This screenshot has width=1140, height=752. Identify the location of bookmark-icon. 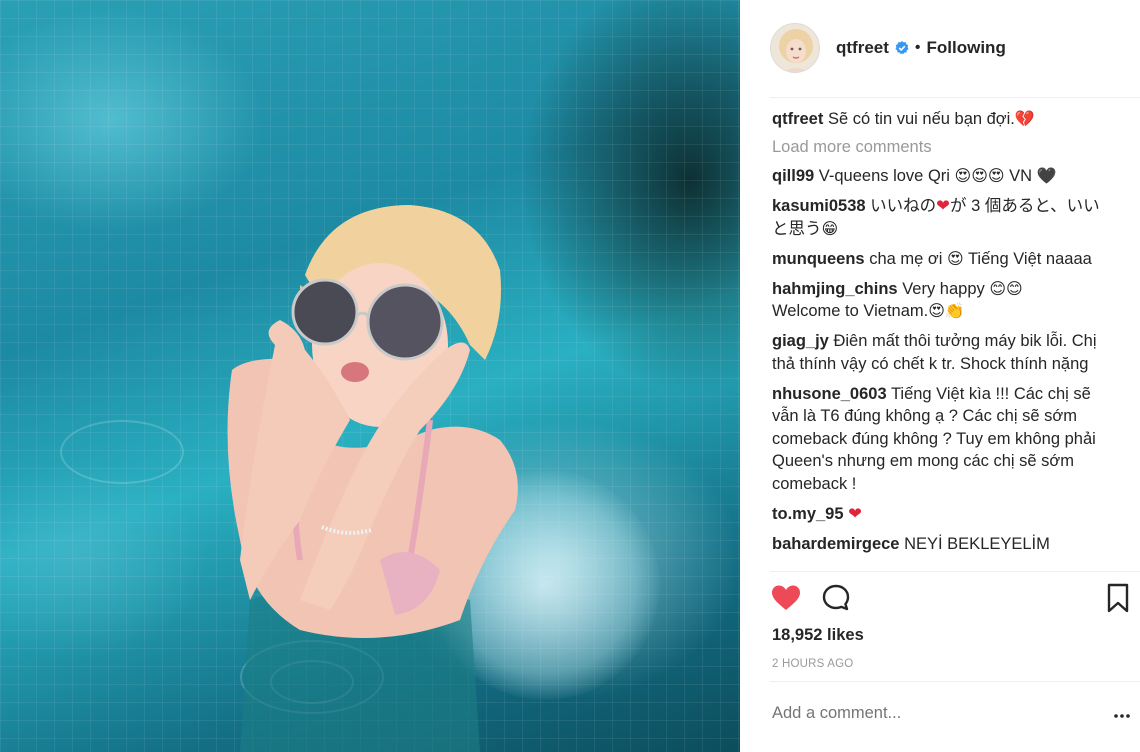
(1118, 598).